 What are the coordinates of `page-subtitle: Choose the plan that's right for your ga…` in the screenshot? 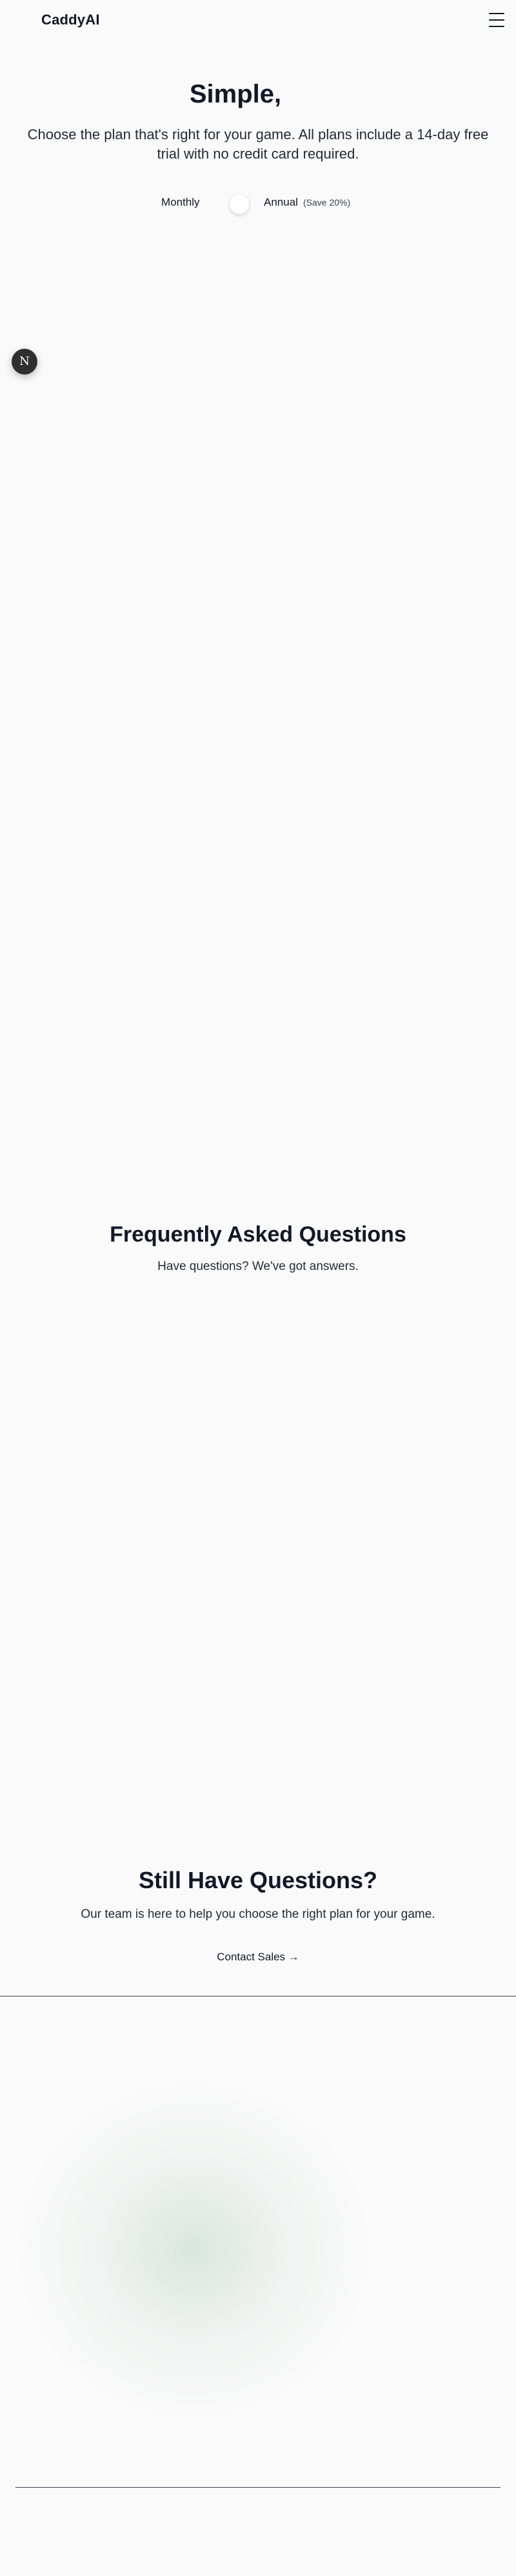 It's located at (258, 144).